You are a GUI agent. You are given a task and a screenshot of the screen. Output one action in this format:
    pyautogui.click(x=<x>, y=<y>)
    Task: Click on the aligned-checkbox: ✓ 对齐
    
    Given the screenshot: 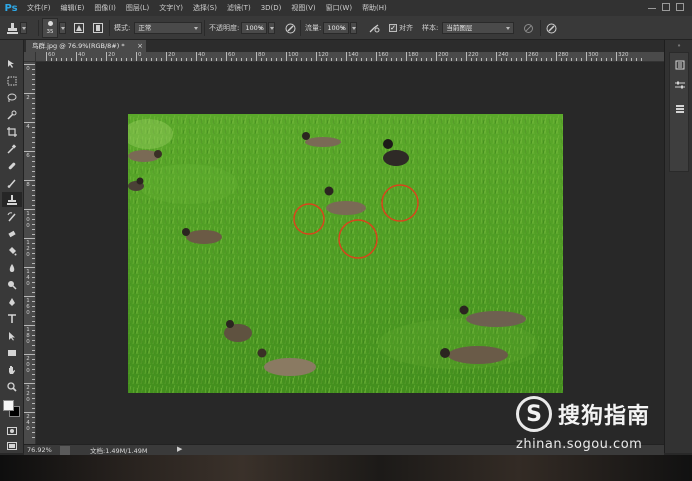 What is the action you would take?
    pyautogui.click(x=401, y=28)
    